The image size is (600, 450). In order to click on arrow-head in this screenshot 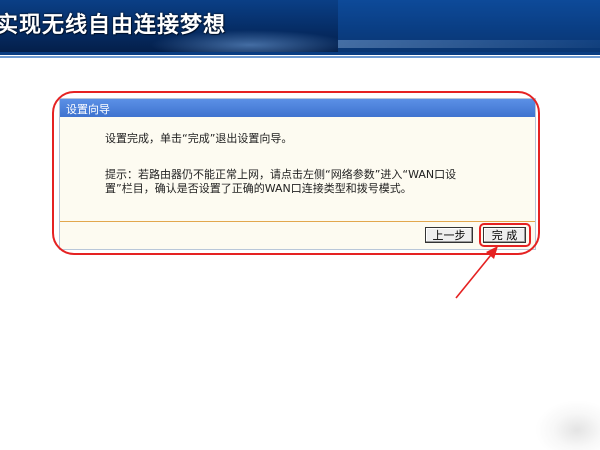, I will do `click(492, 252)`.